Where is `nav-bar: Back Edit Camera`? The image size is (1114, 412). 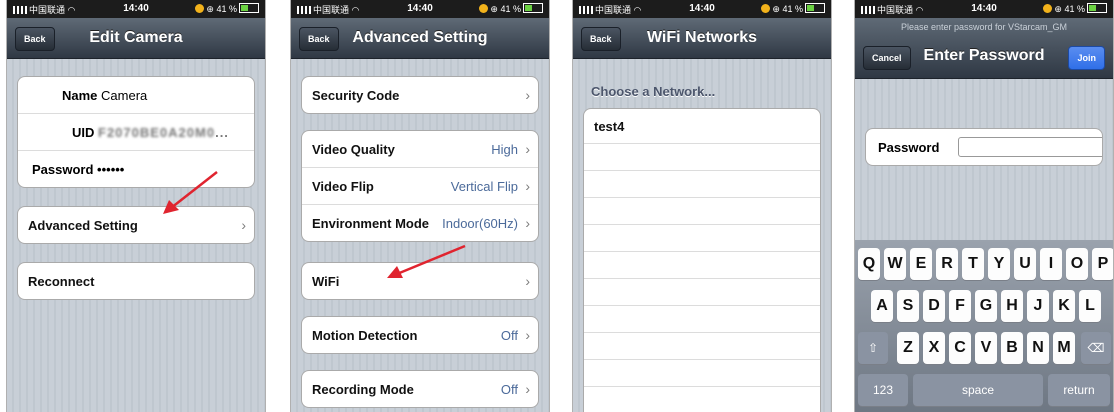
nav-bar: Back Edit Camera is located at coordinates (136, 38).